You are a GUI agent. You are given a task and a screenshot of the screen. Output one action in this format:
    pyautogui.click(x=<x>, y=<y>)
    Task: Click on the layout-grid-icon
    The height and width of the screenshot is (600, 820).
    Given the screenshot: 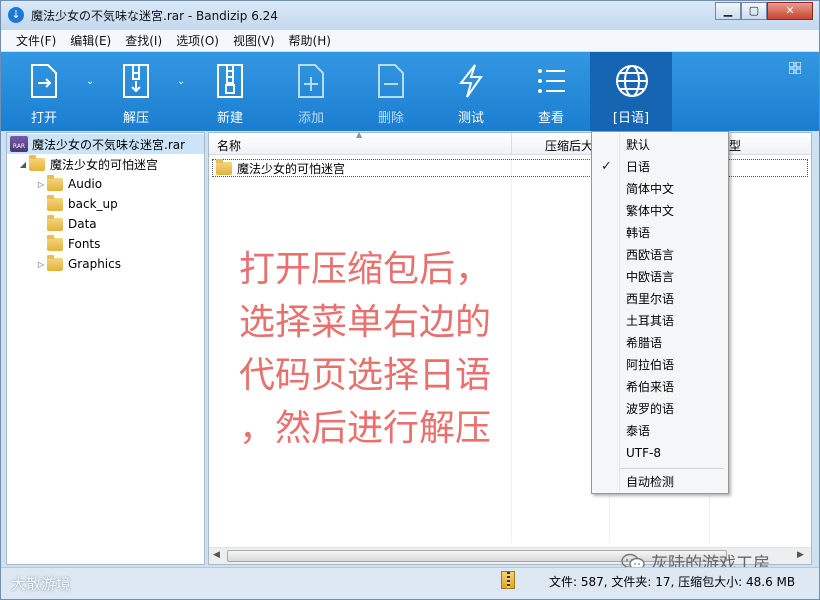 What is the action you would take?
    pyautogui.click(x=795, y=68)
    